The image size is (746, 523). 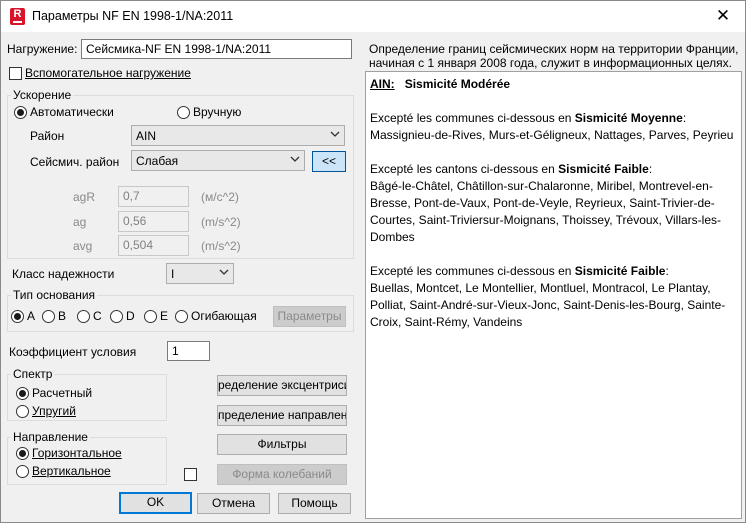 I want to click on district-label: Район, so click(x=47, y=136).